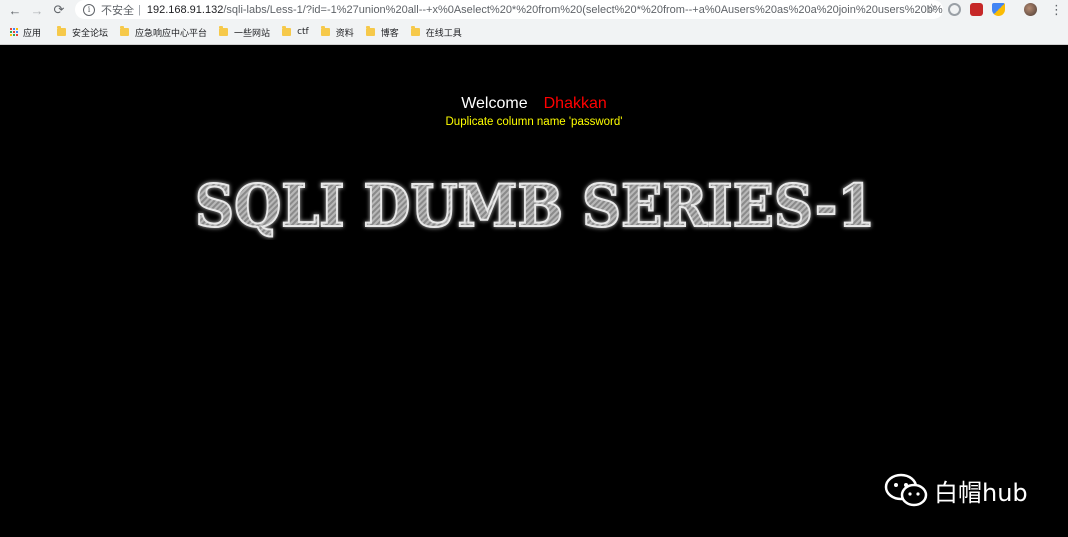 This screenshot has width=1068, height=537. I want to click on bookmark-folder: 博客, so click(382, 32).